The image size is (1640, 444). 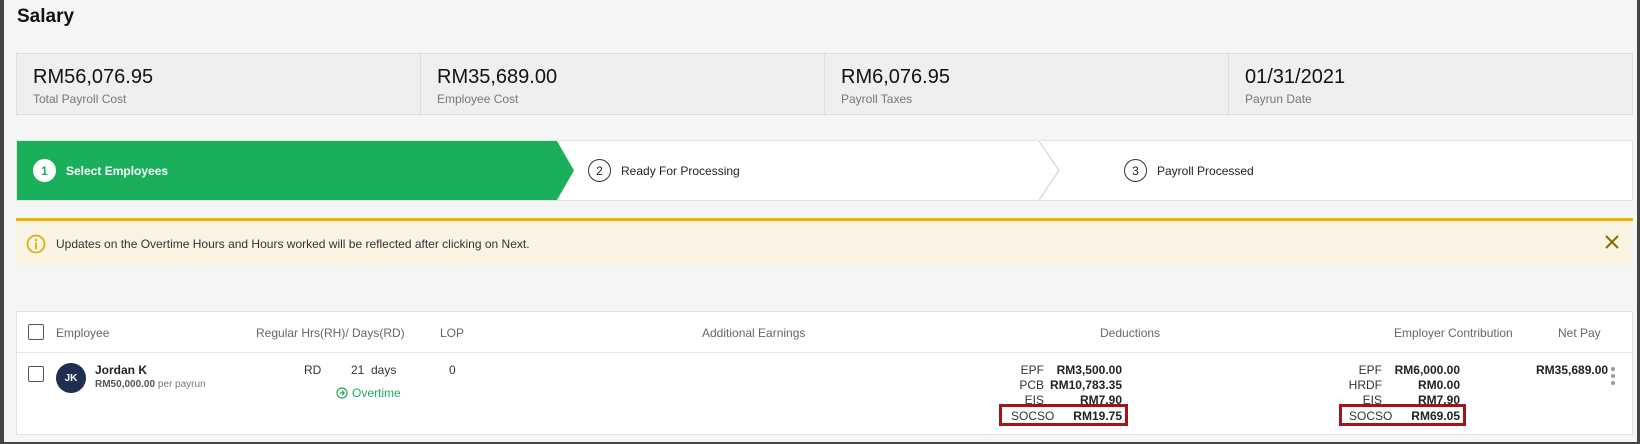 What do you see at coordinates (1205, 170) in the screenshot?
I see `step-label: Payroll Processed` at bounding box center [1205, 170].